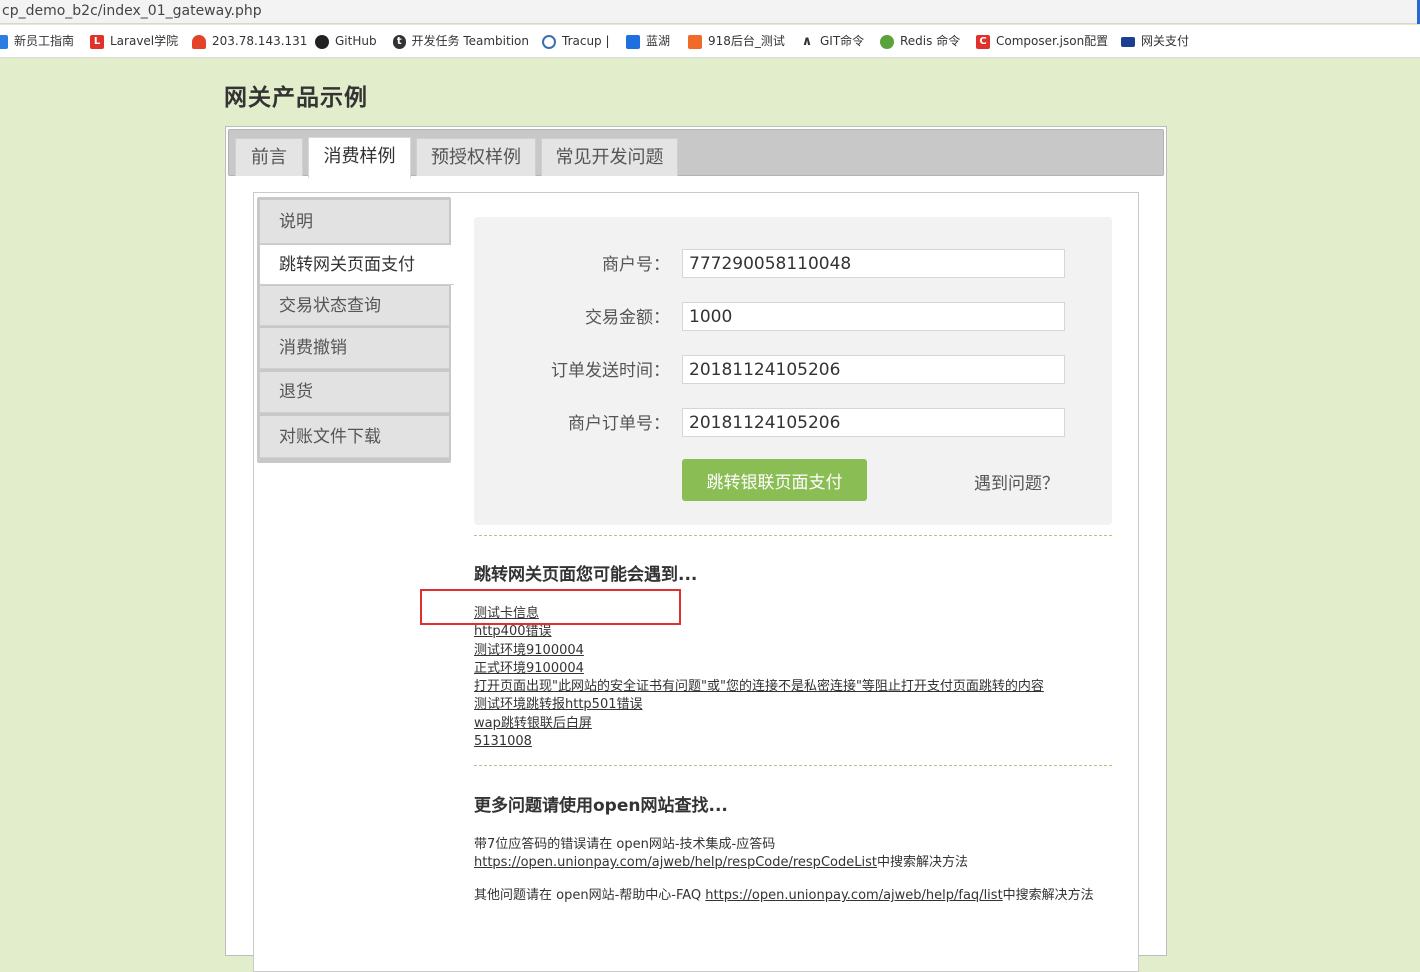 Image resolution: width=1420 pixels, height=972 pixels. What do you see at coordinates (354, 306) in the screenshot?
I see `sidenav-item-status-query: 交易状态查询` at bounding box center [354, 306].